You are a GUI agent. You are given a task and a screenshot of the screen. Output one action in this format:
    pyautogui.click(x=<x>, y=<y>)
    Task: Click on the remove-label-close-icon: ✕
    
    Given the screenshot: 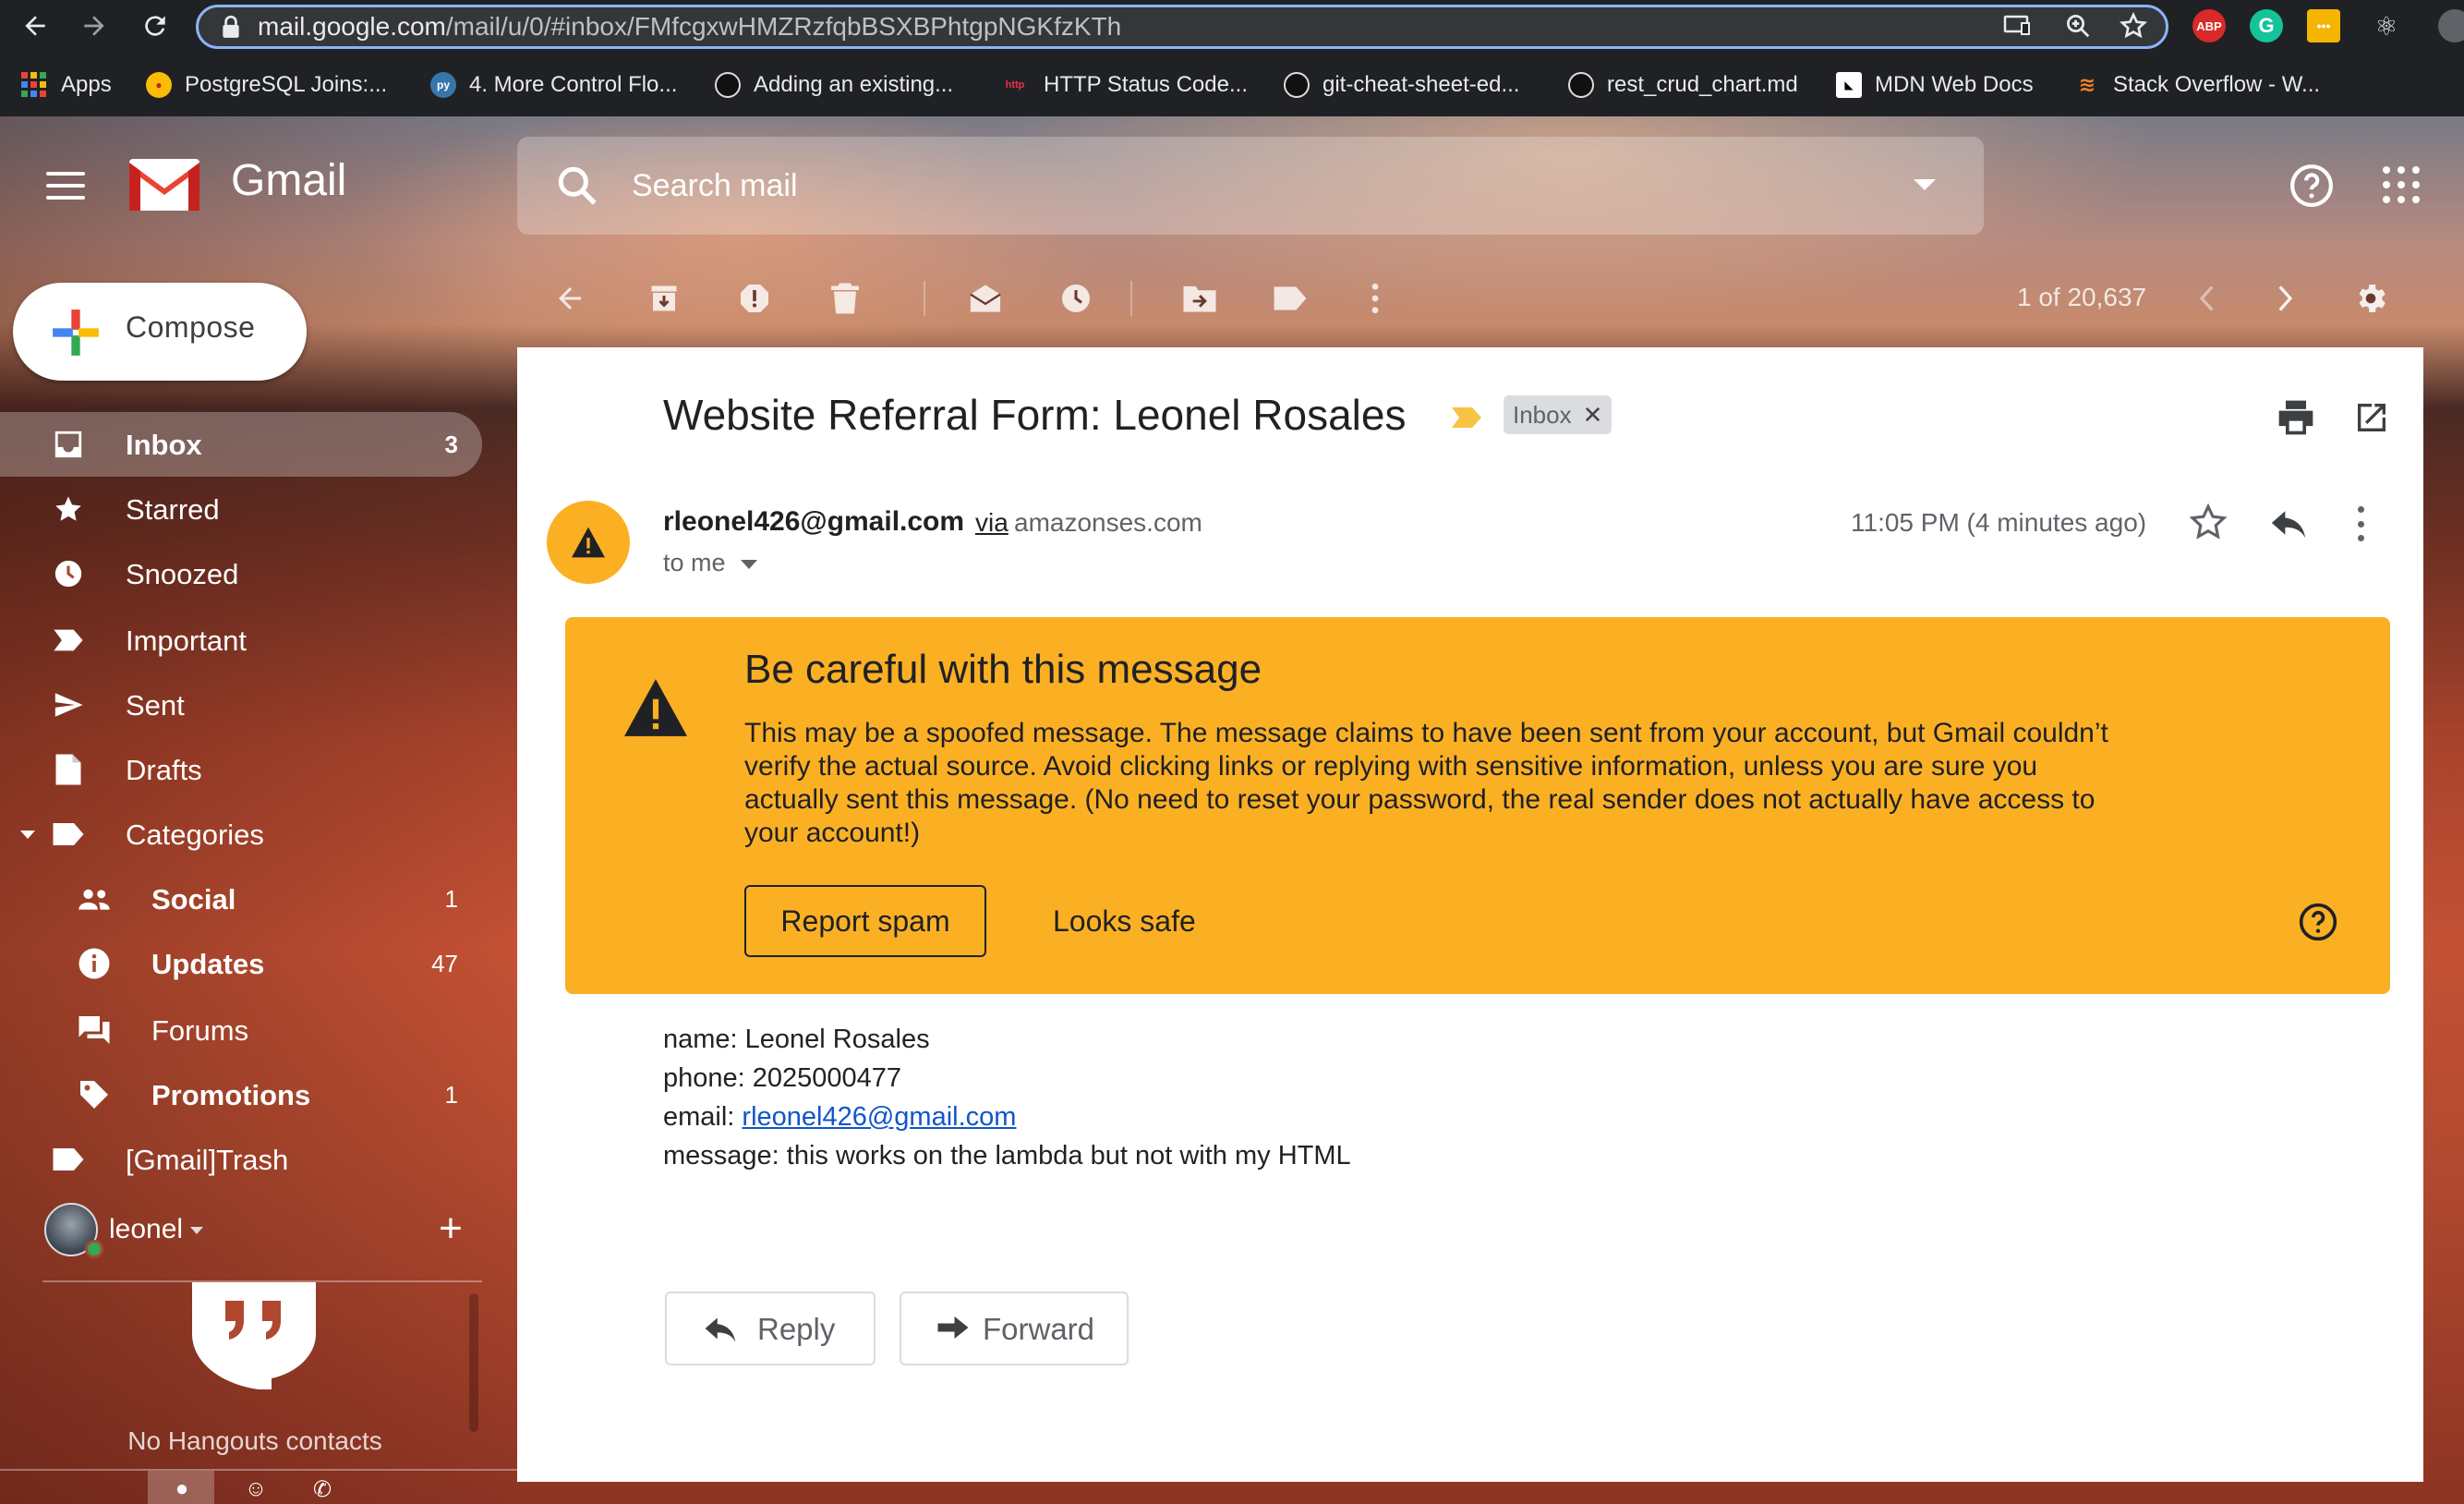 What is the action you would take?
    pyautogui.click(x=1593, y=415)
    